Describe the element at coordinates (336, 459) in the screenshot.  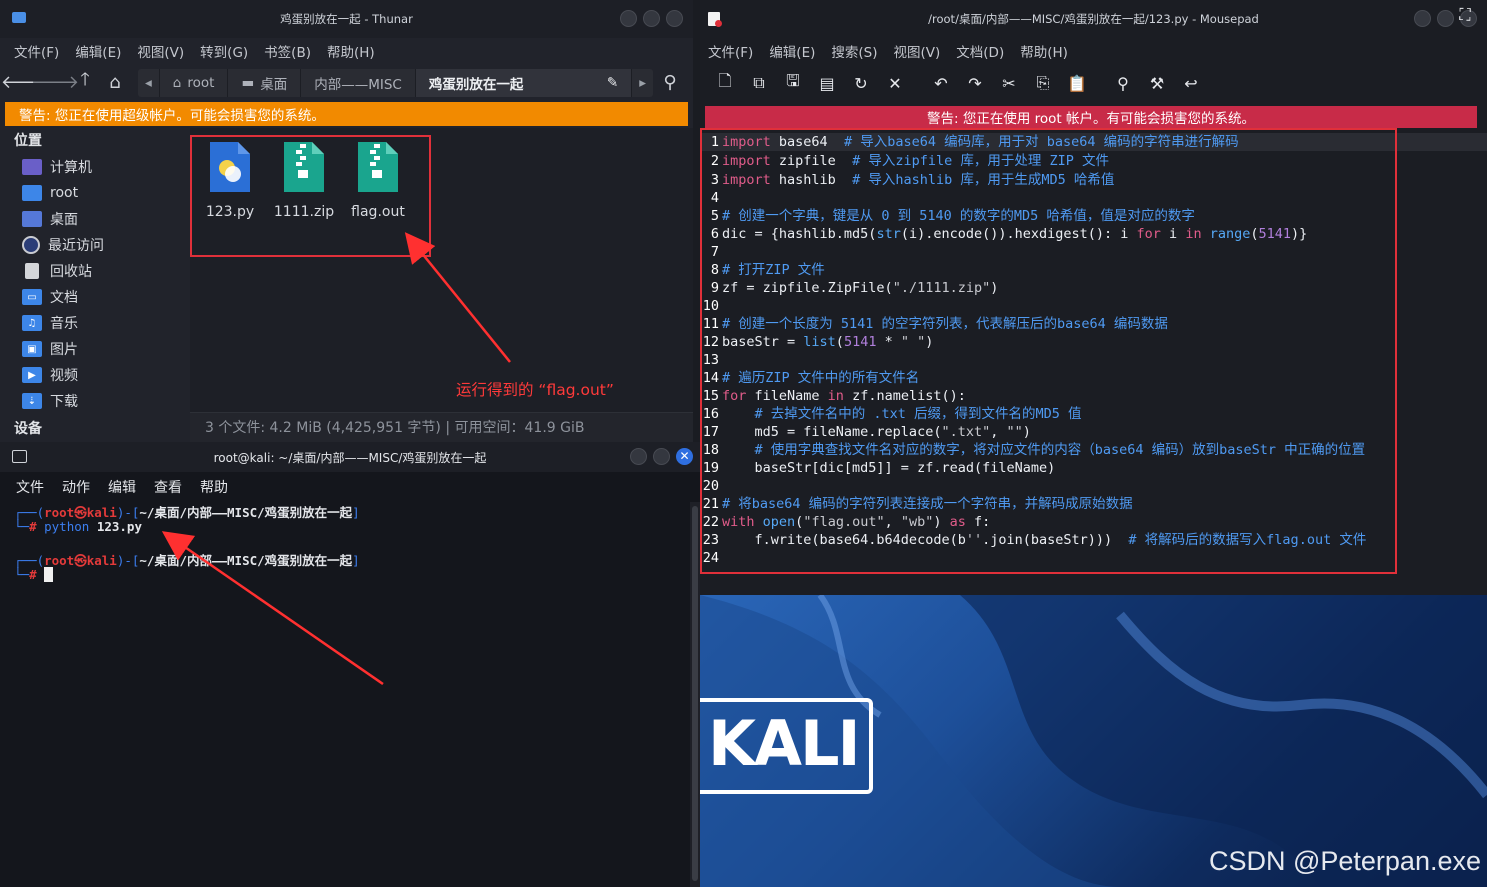
I see `annotation-arrows` at that location.